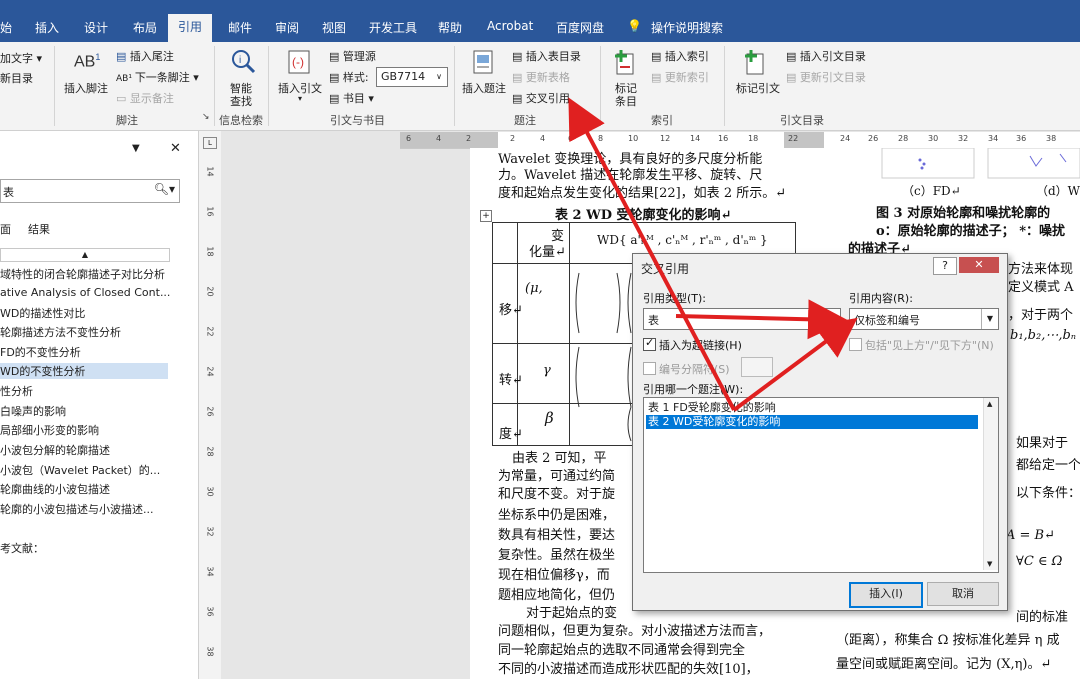 This screenshot has width=1080, height=679. I want to click on nav-heading-item: 局部细小形变的影响, so click(49, 430).